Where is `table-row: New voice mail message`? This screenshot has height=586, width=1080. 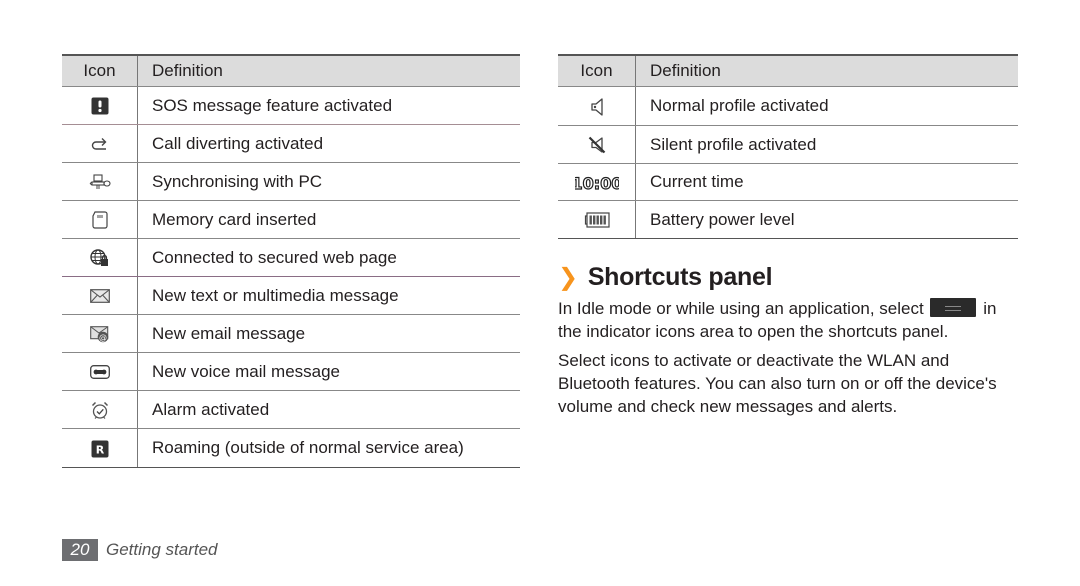
table-row: New voice mail message is located at coordinates (291, 371).